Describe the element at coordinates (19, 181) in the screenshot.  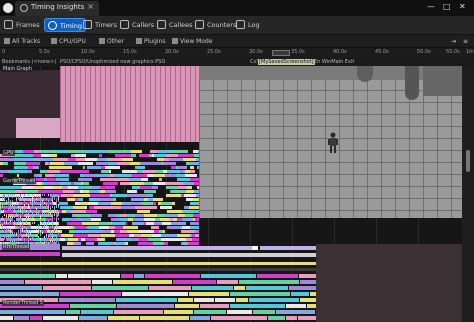
I see `game-thread-track-label: GameThread` at that location.